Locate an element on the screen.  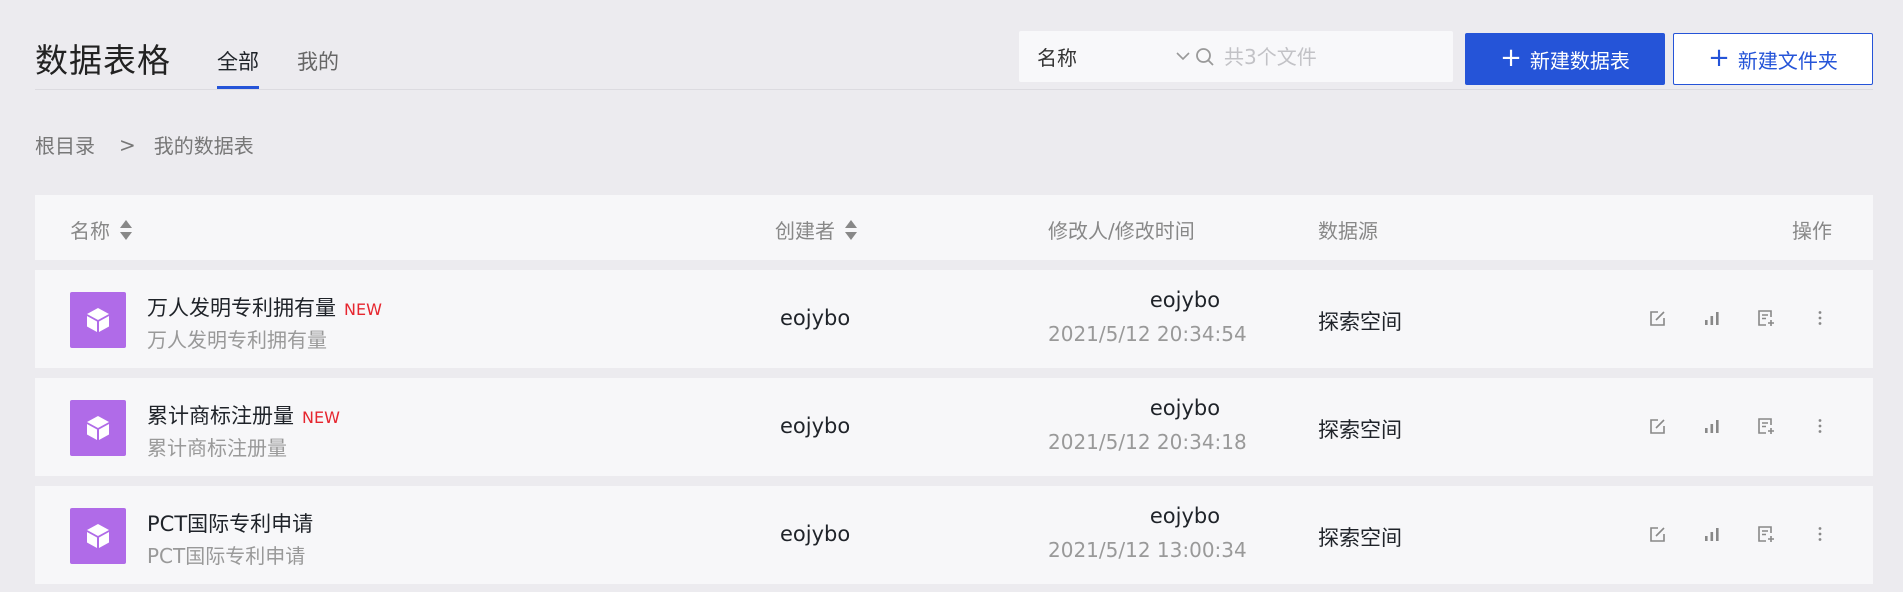
filter-field-value: 名称 is located at coordinates (1057, 58).